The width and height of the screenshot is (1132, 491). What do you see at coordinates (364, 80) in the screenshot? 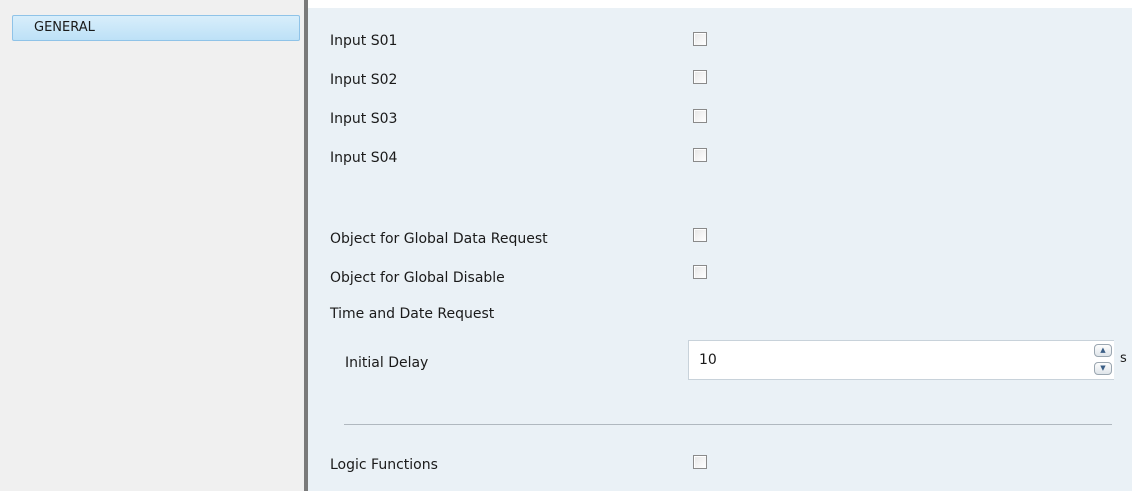
I see `input-s02-label: Input S02` at bounding box center [364, 80].